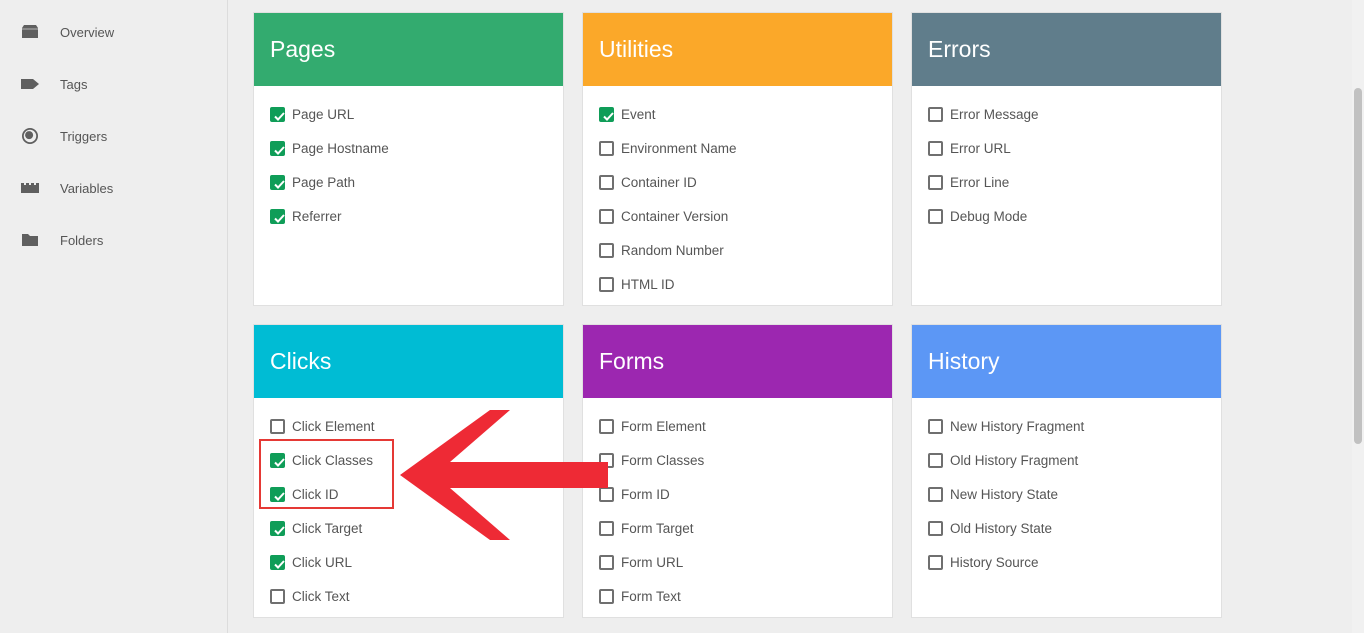  What do you see at coordinates (316, 528) in the screenshot?
I see `checkbox-row: Click Target` at bounding box center [316, 528].